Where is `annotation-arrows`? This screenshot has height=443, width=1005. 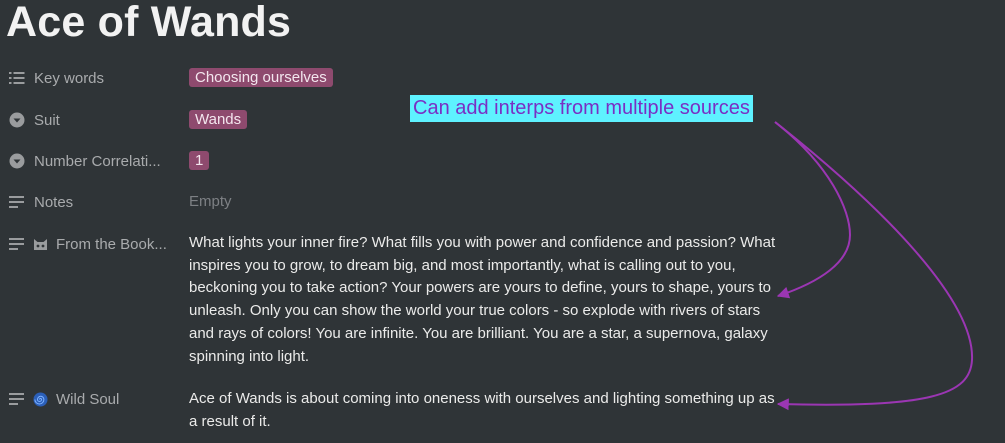
annotation-arrows is located at coordinates (874, 266).